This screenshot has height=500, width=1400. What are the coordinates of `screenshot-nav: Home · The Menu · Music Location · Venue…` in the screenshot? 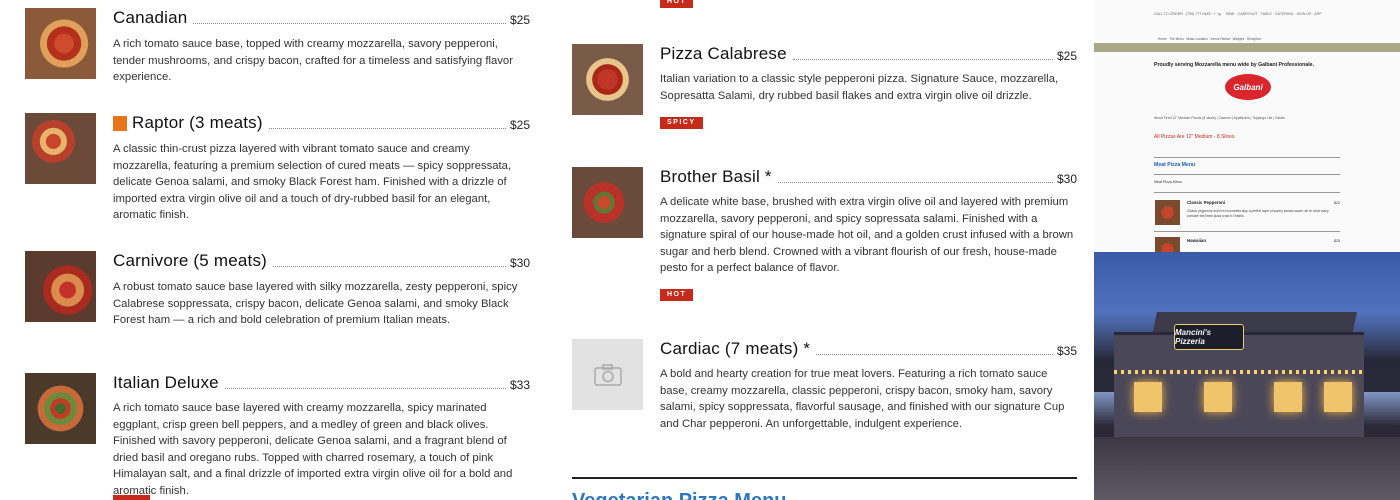 It's located at (1210, 39).